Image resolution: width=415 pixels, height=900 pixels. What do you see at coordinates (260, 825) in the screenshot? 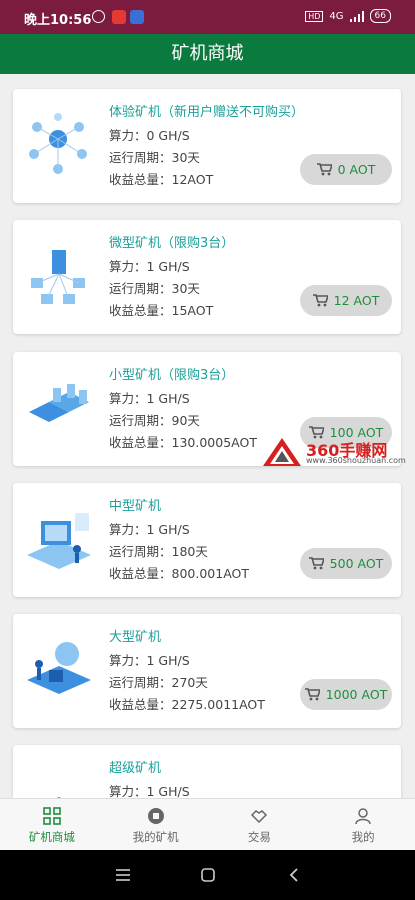
I see `tab-trade: 交易` at bounding box center [260, 825].